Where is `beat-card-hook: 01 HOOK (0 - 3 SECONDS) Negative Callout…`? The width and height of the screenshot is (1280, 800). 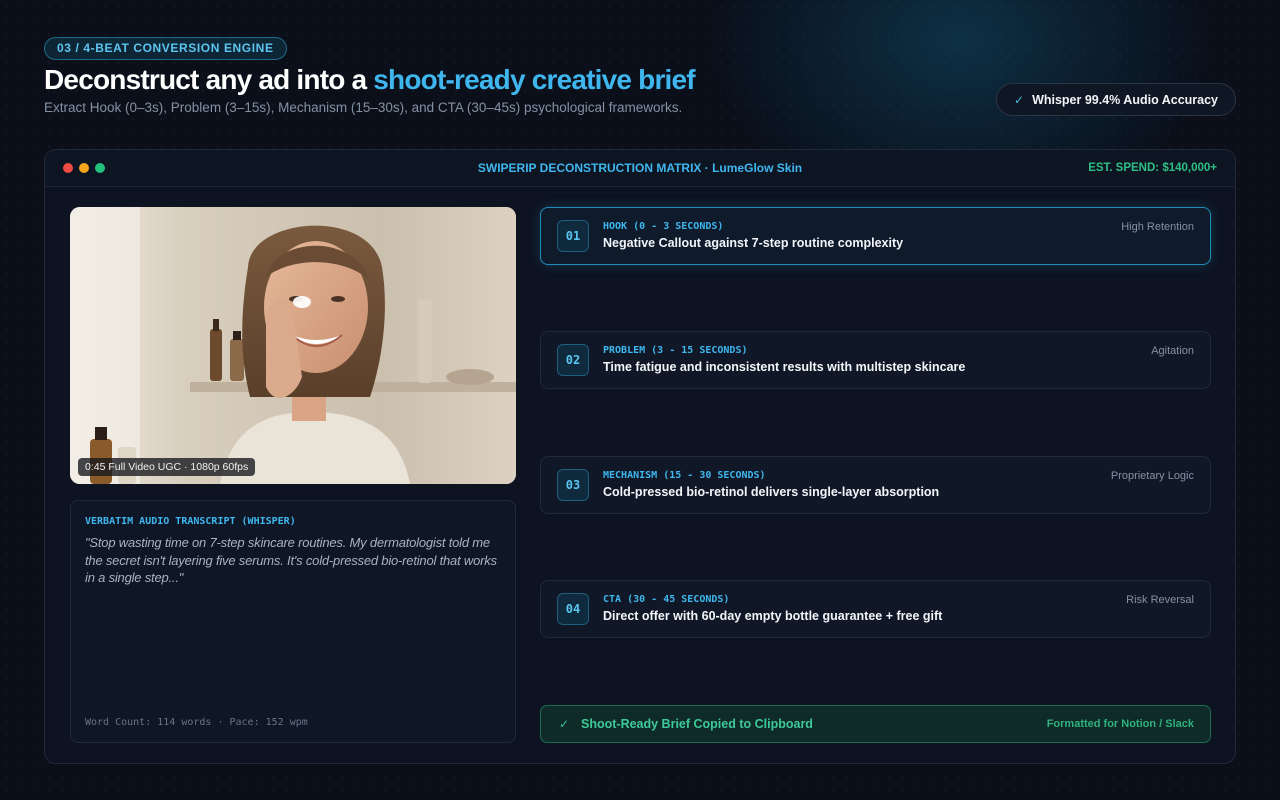
beat-card-hook: 01 HOOK (0 - 3 SECONDS) Negative Callout… is located at coordinates (875, 236).